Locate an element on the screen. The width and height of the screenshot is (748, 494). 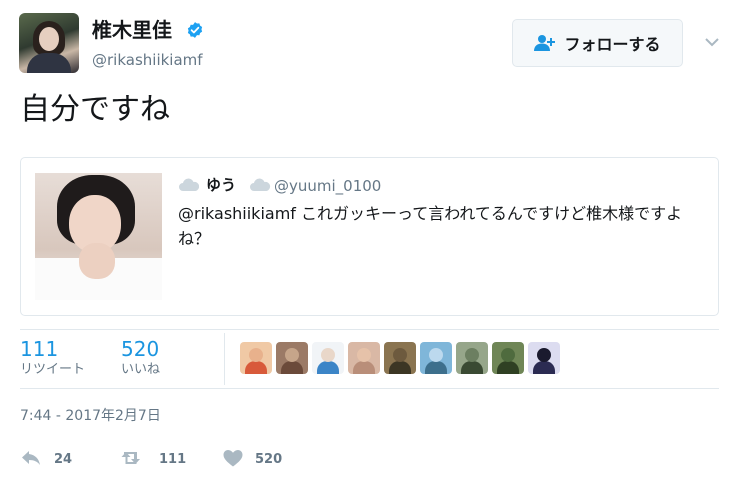
user-handle: @rikashiikiamf is located at coordinates (147, 60).